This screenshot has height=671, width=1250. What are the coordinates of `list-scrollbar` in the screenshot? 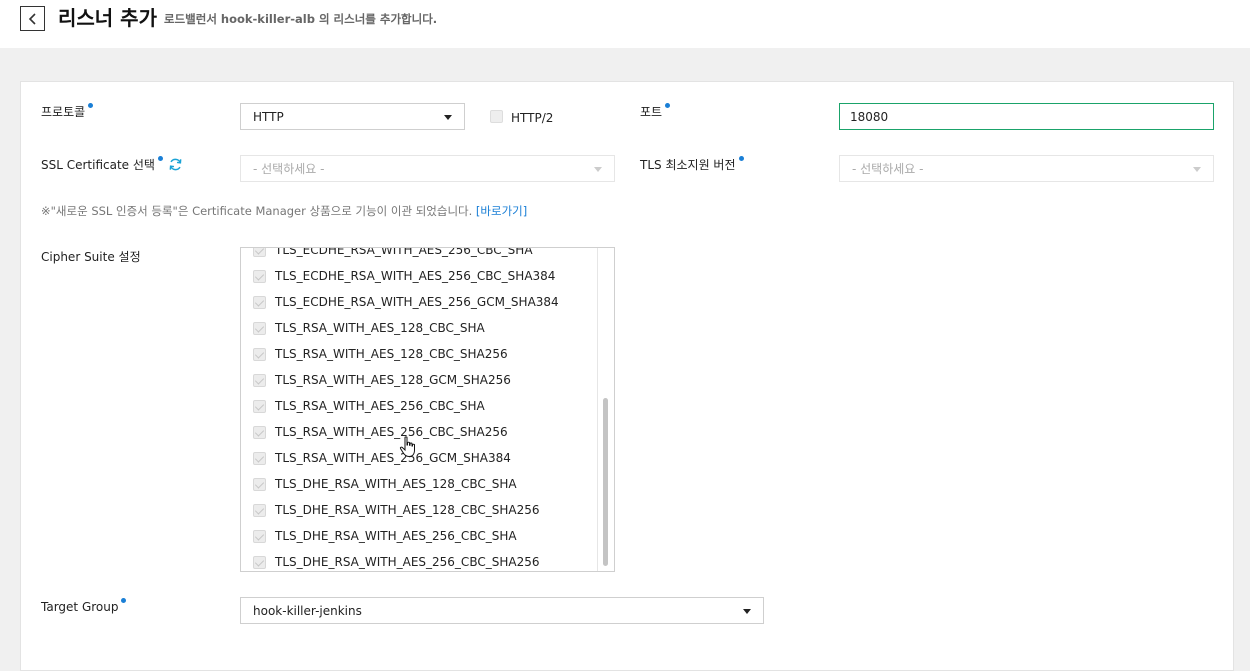 It's located at (605, 409).